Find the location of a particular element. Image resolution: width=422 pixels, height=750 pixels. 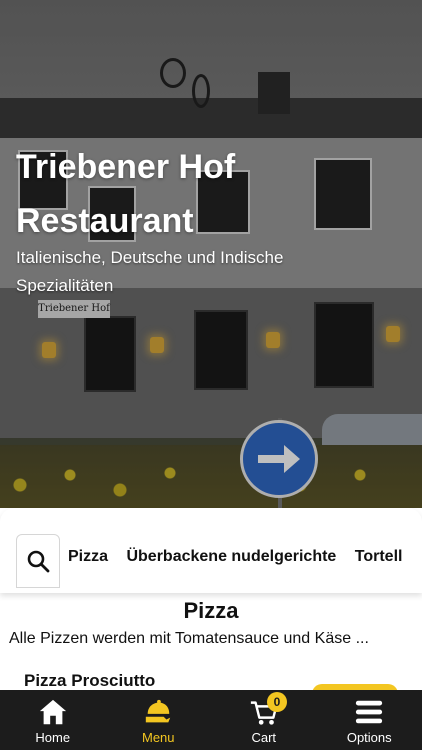

options-icon is located at coordinates (369, 712).